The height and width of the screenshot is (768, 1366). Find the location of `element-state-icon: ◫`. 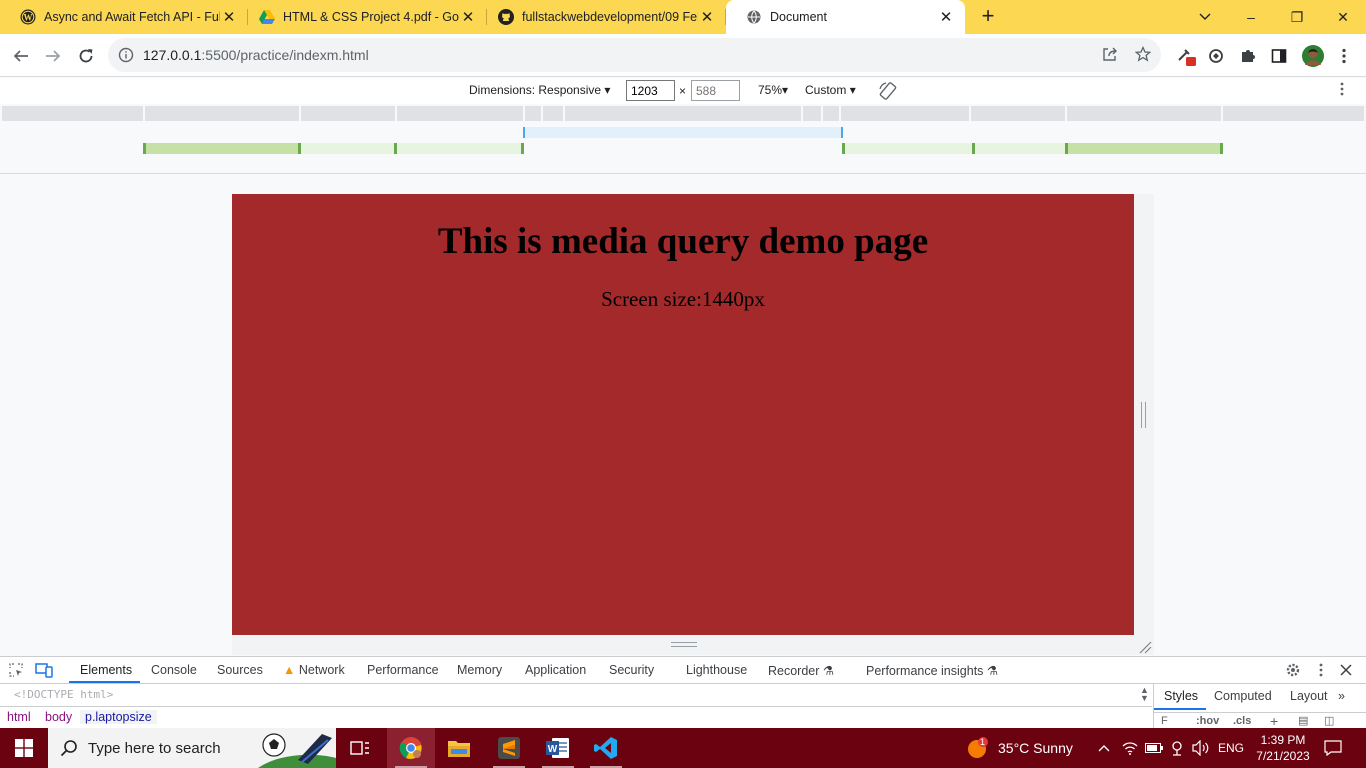

element-state-icon: ◫ is located at coordinates (1329, 720).